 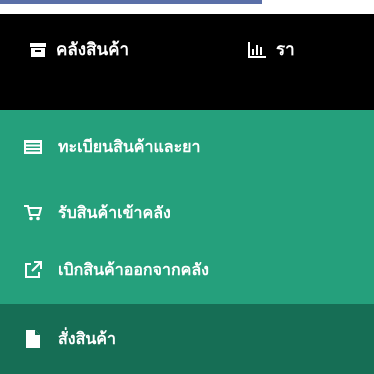 I want to click on nav-item-warehouse: คลังสินค้า, so click(x=79, y=49).